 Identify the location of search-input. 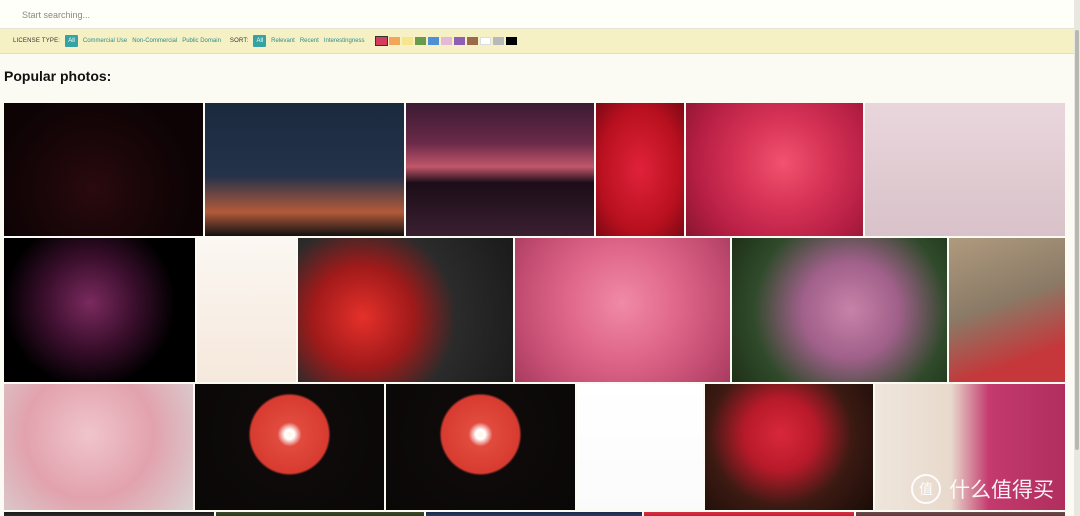
(322, 15).